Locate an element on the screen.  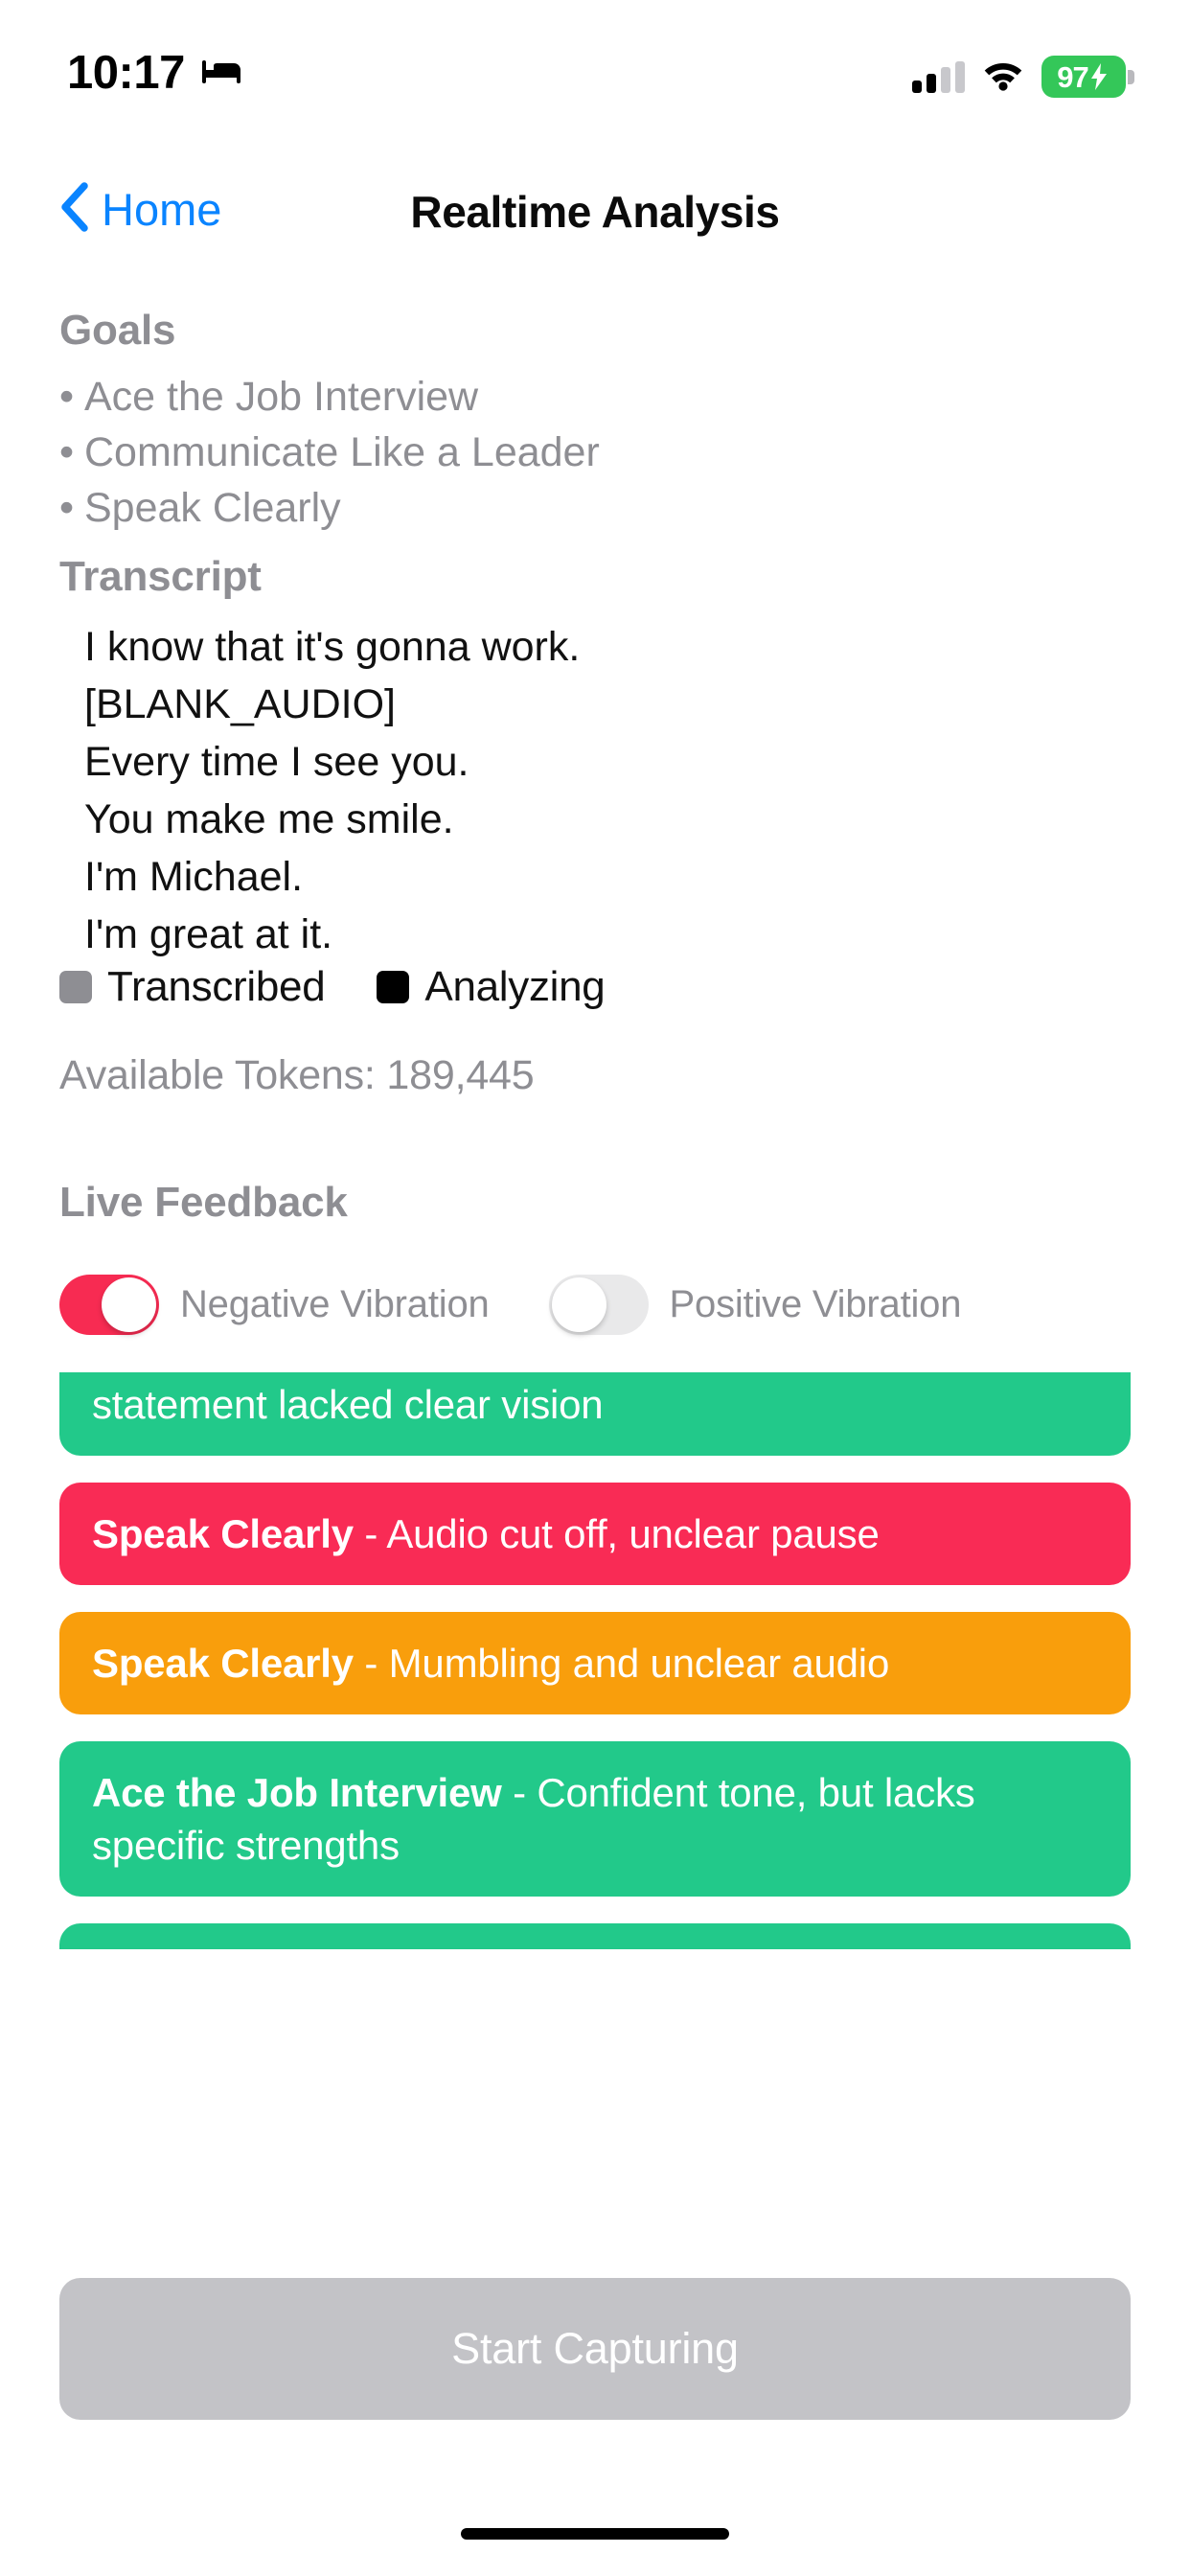
transcript-heading: Transcript is located at coordinates (160, 576).